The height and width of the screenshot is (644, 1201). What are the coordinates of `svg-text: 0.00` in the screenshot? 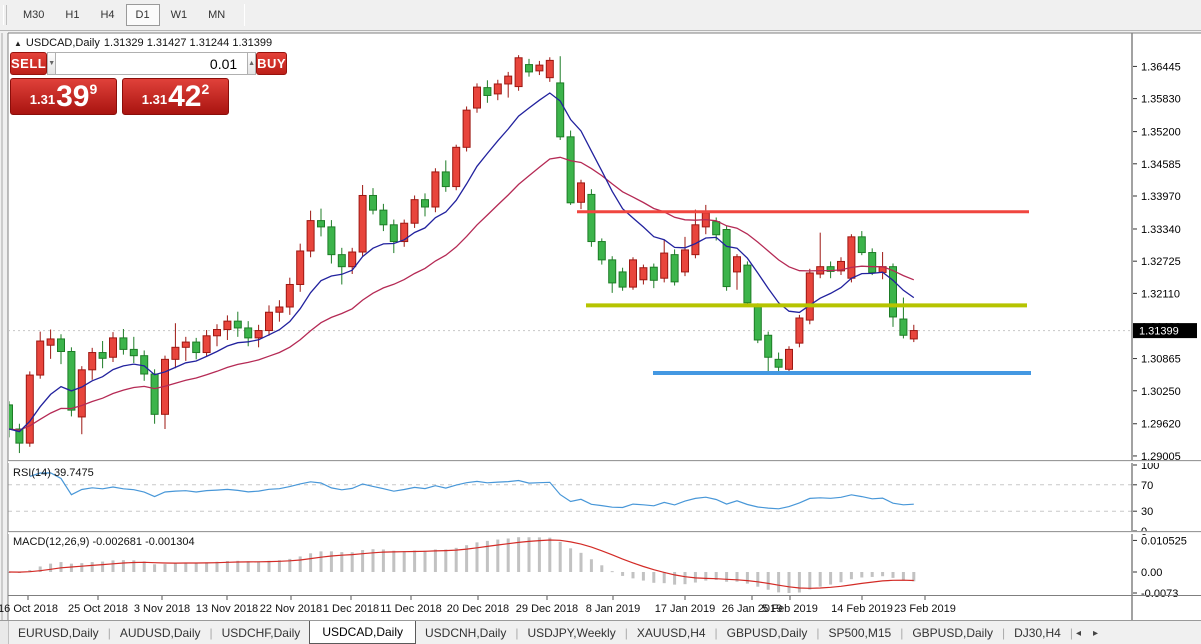 It's located at (1151, 573).